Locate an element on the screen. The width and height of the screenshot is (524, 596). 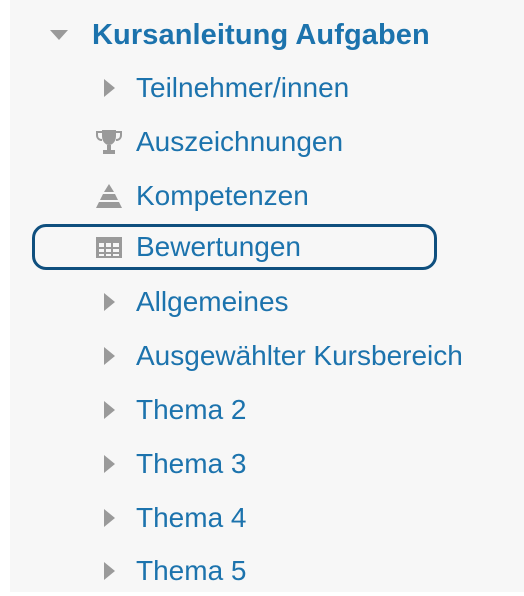
nav-item-label: Ausgewählter Kursbereich is located at coordinates (299, 356).